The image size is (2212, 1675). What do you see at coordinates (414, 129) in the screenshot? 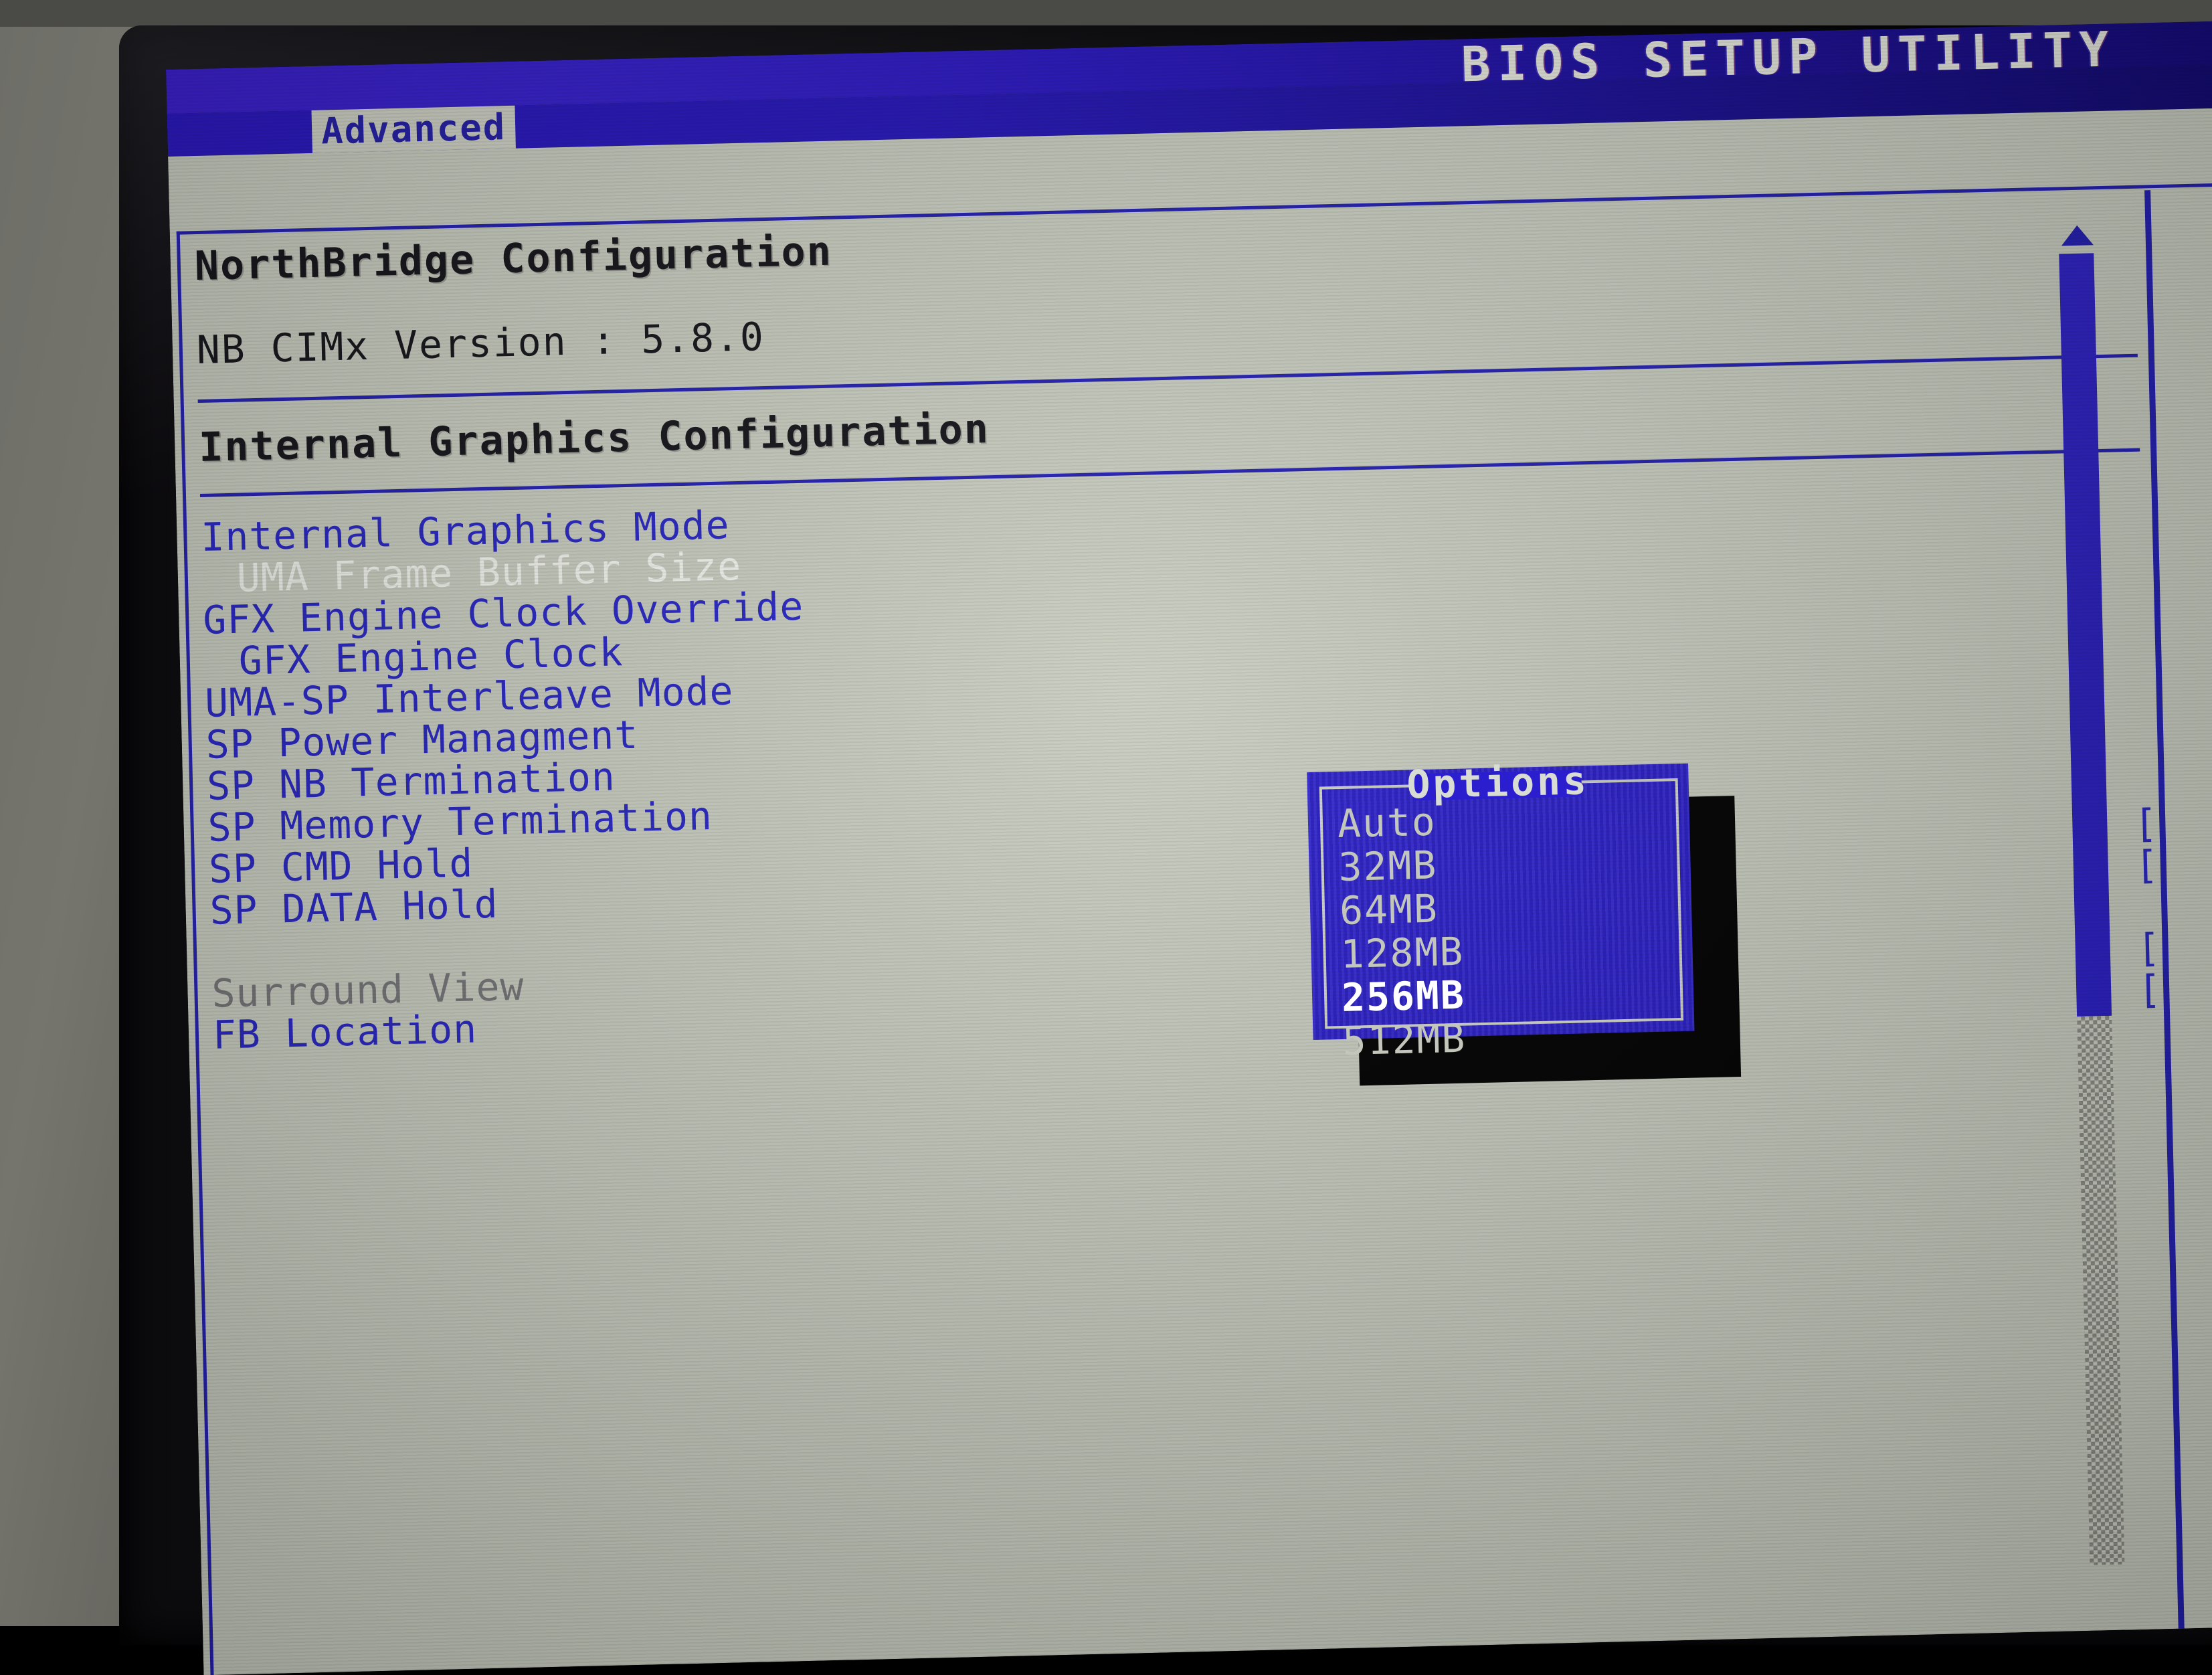
I see `tab-advanced: Advanced` at bounding box center [414, 129].